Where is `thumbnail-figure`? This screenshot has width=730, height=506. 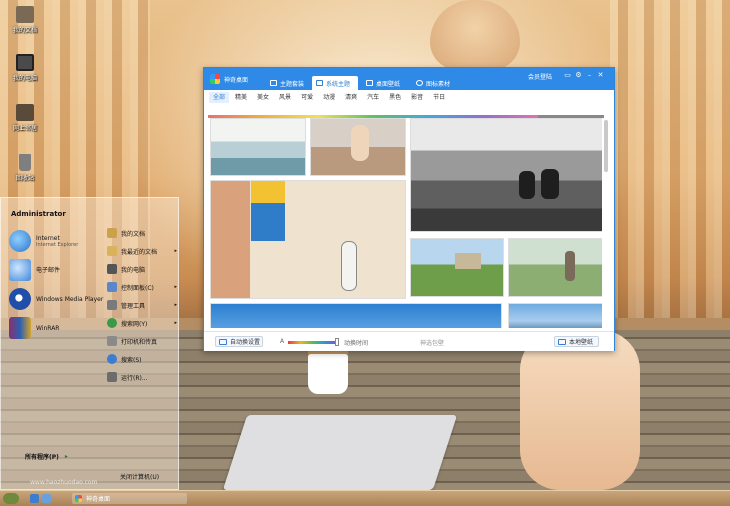 thumbnail-figure is located at coordinates (360, 143).